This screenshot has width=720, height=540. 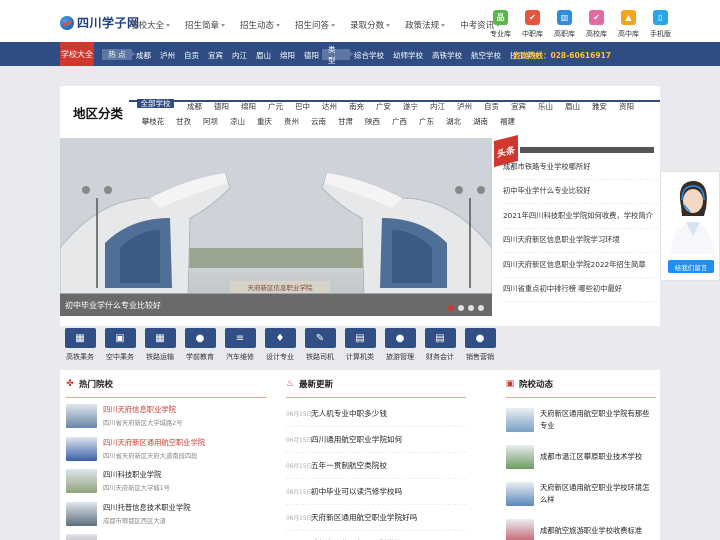 What do you see at coordinates (113, 305) in the screenshot?
I see `banner-caption: 初中毕业学什么专业比较好` at bounding box center [113, 305].